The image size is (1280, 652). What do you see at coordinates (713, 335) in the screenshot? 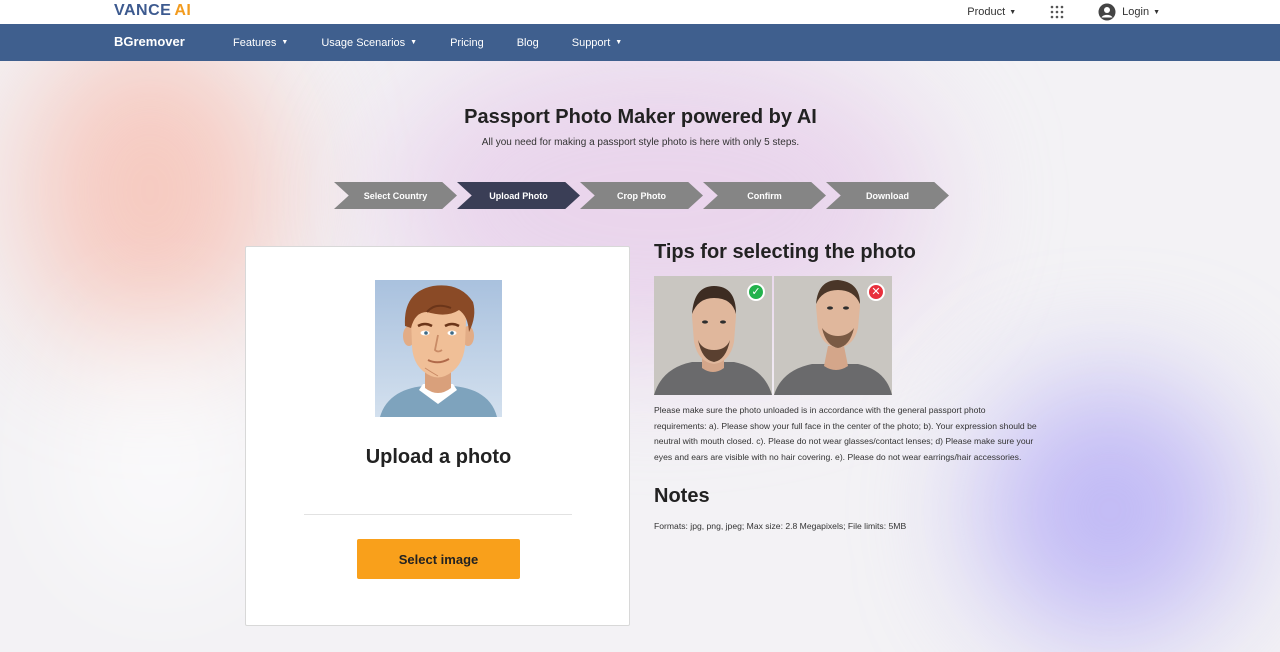
I see `good-example-photo: ✓` at bounding box center [713, 335].